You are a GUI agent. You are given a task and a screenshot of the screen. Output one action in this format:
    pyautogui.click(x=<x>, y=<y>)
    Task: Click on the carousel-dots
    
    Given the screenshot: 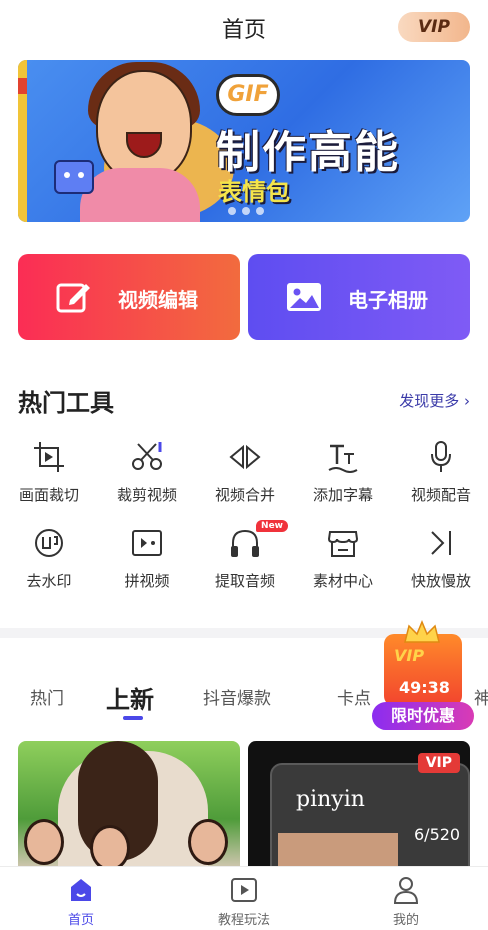 What is the action you would take?
    pyautogui.click(x=249, y=209)
    